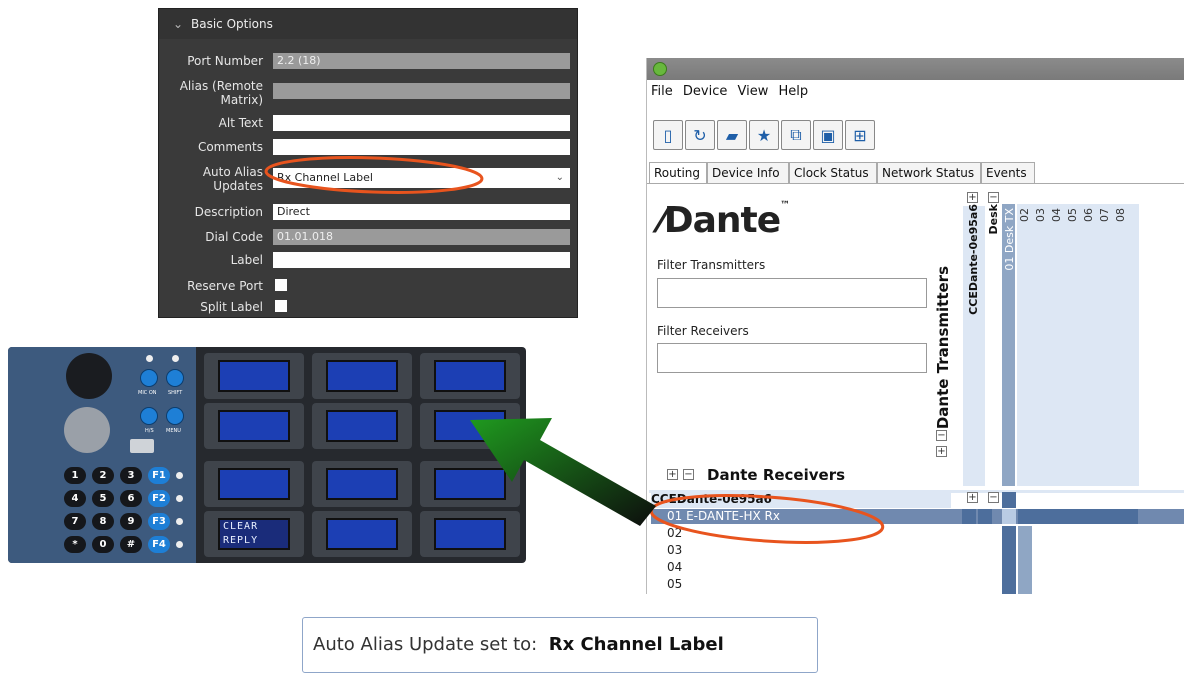 The height and width of the screenshot is (673, 1184). Describe the element at coordinates (103, 498) in the screenshot. I see `key-5: 5` at that location.